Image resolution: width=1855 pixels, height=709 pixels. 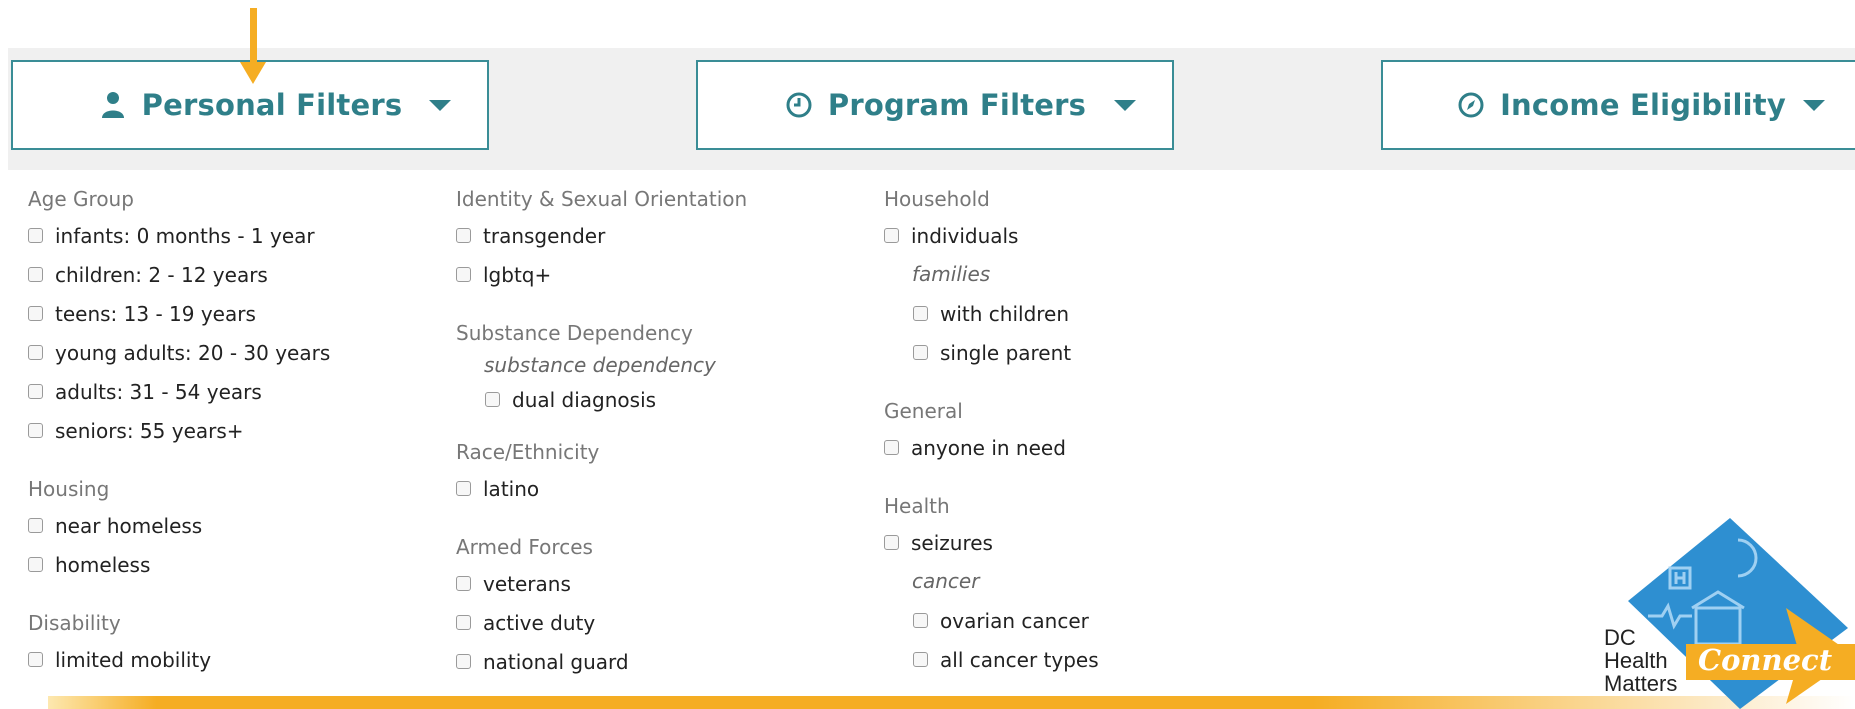 I want to click on group-heading-age: Age Group, so click(x=81, y=199).